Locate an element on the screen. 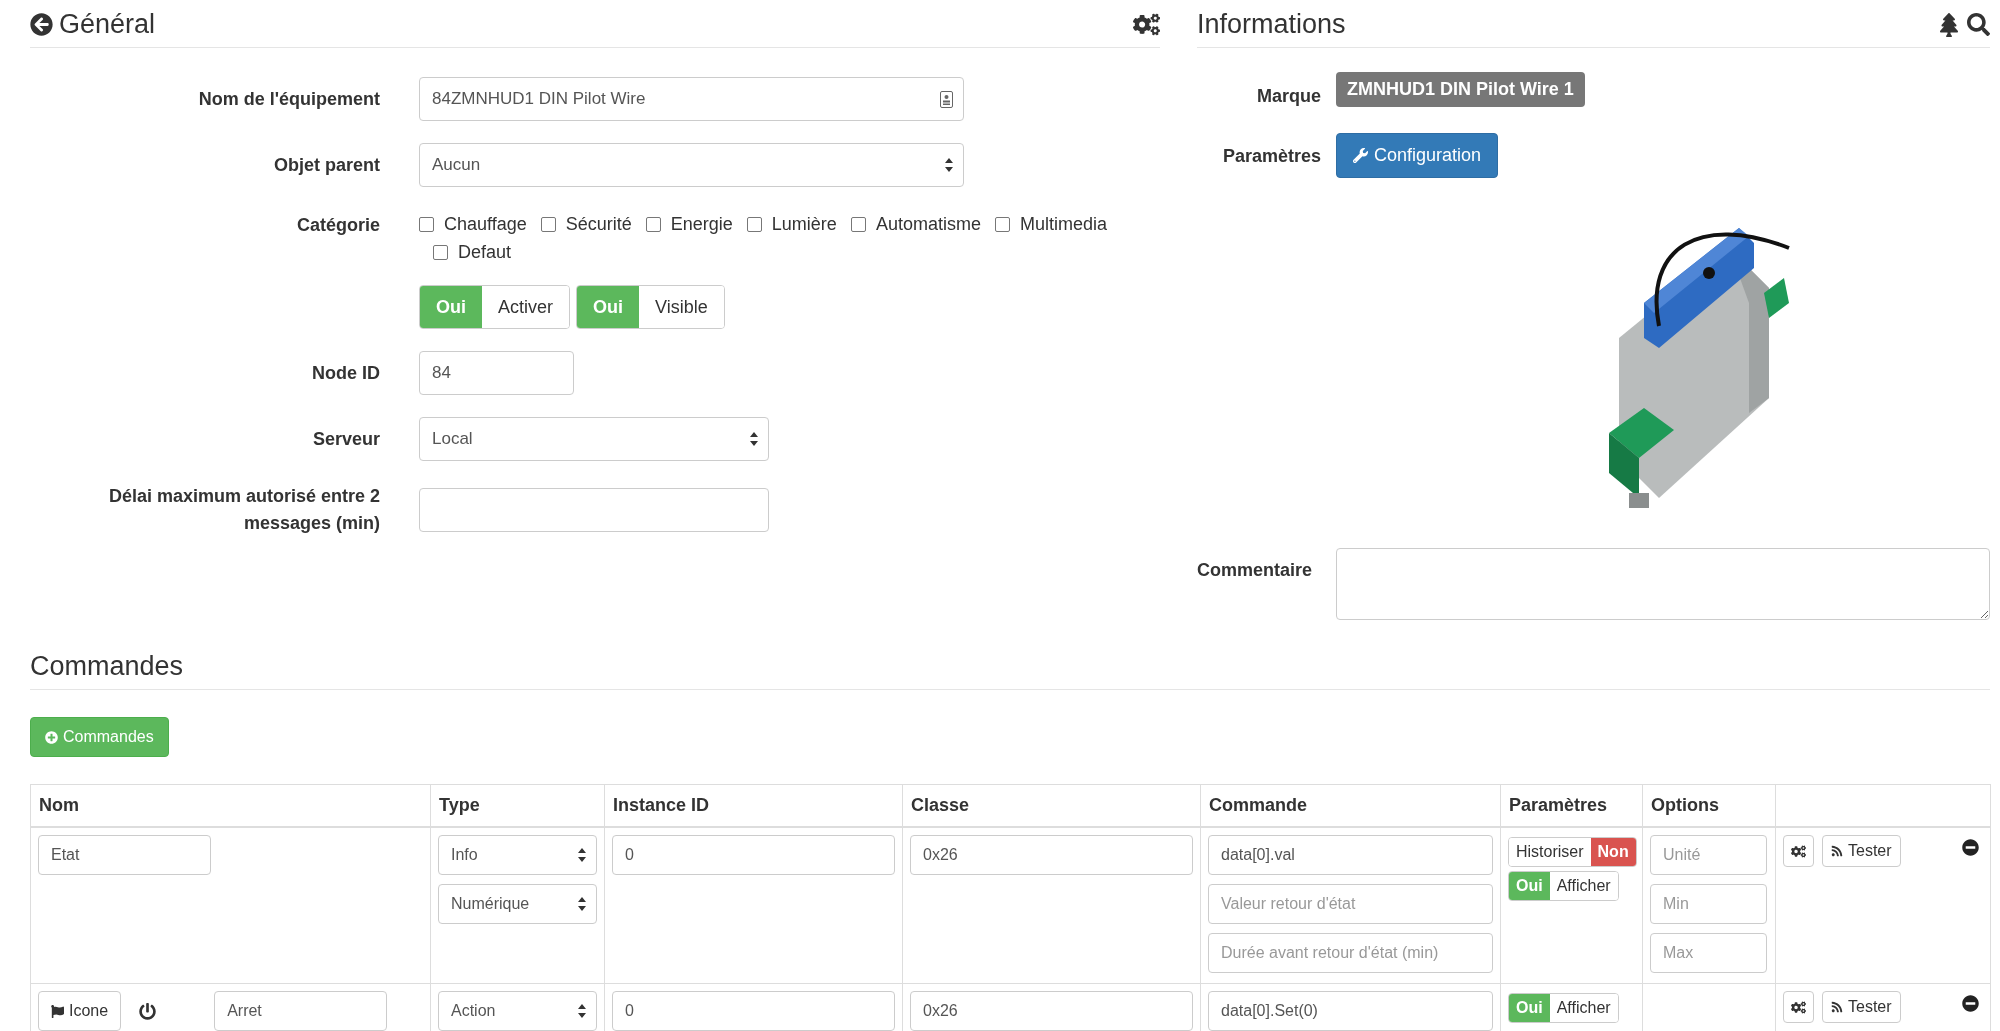 This screenshot has height=1031, width=2000. configuration-button: Configuration is located at coordinates (1417, 155).